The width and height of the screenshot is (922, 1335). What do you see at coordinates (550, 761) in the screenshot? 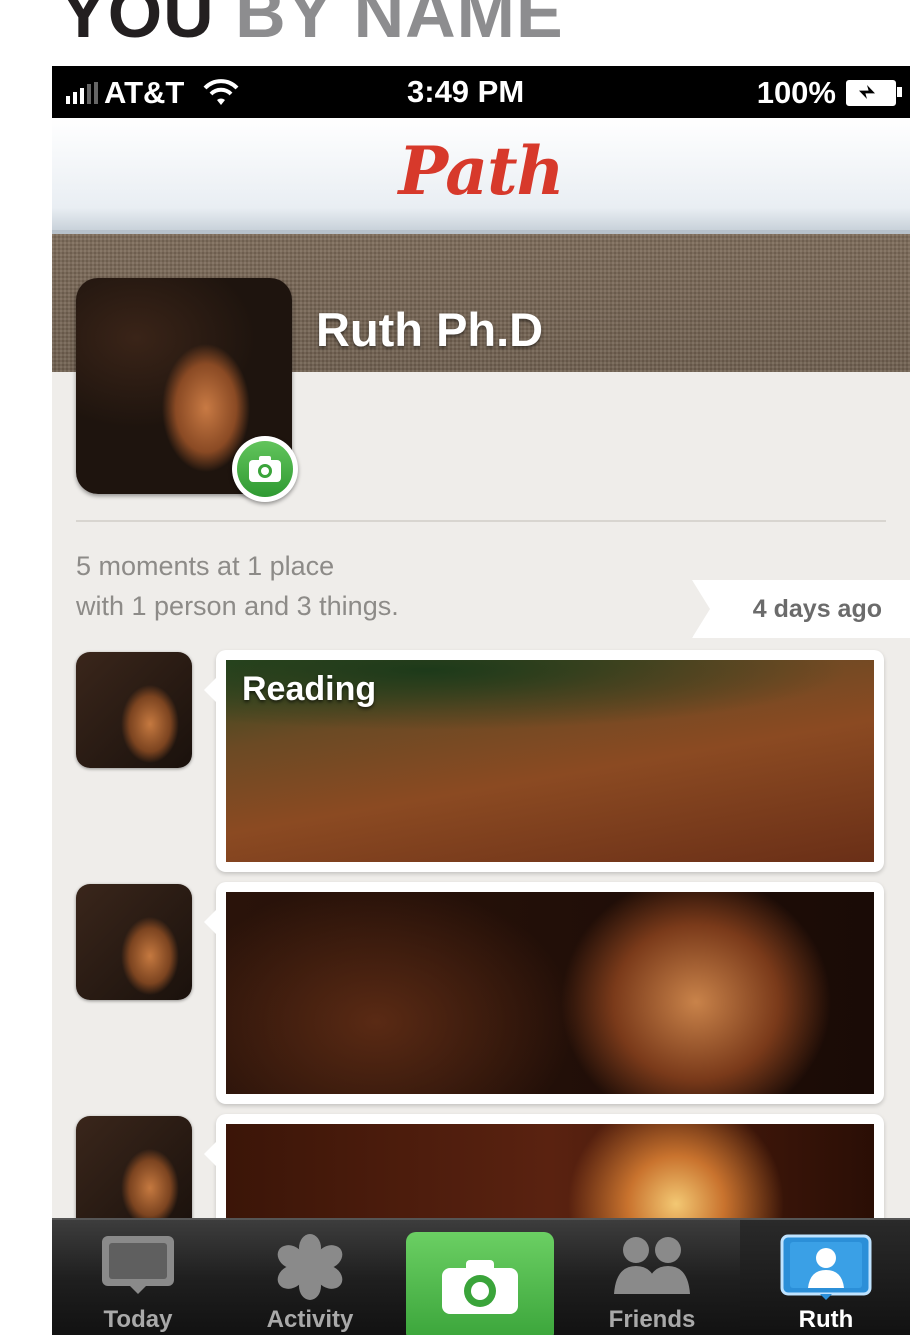
I see `moment-photo: Reading` at bounding box center [550, 761].